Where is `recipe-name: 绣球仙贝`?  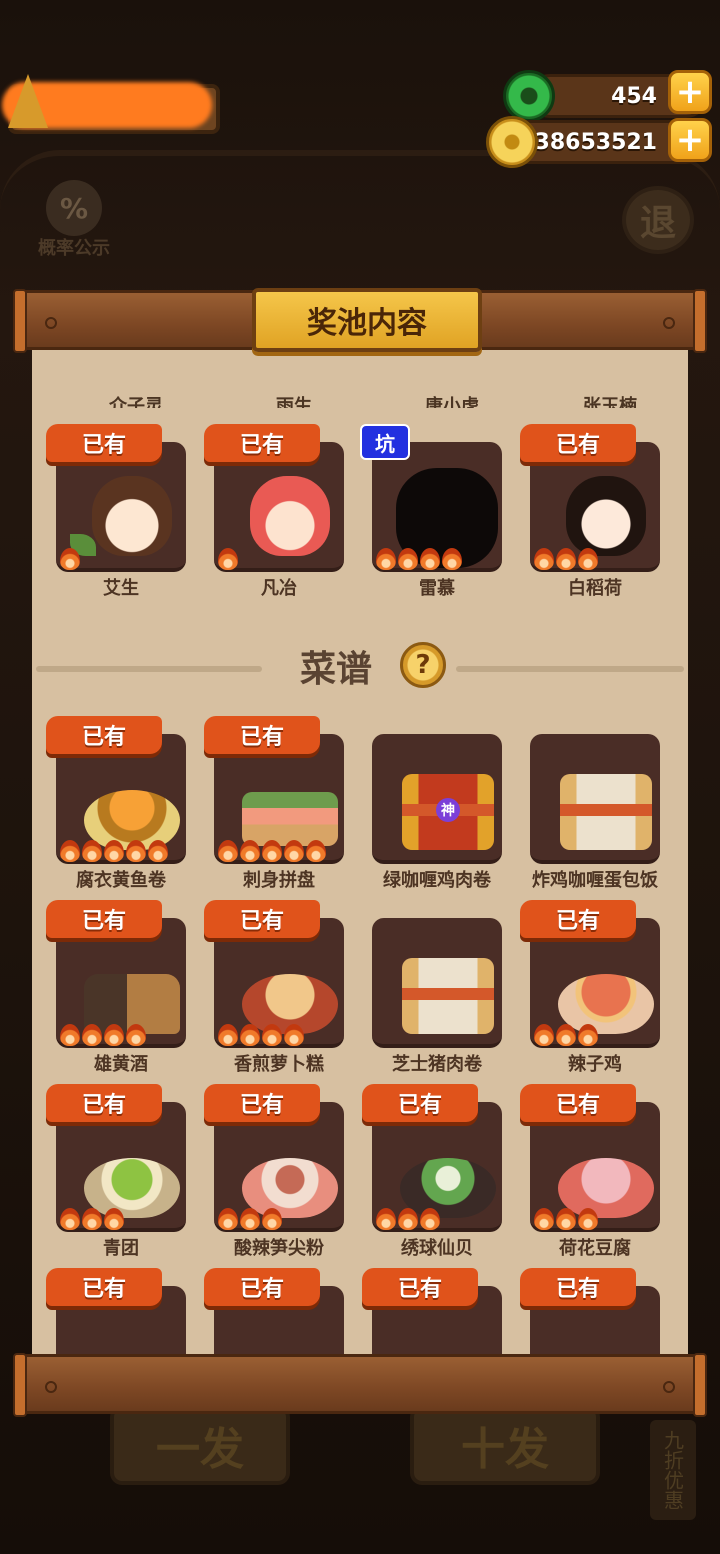 recipe-name: 绣球仙贝 is located at coordinates (437, 1248).